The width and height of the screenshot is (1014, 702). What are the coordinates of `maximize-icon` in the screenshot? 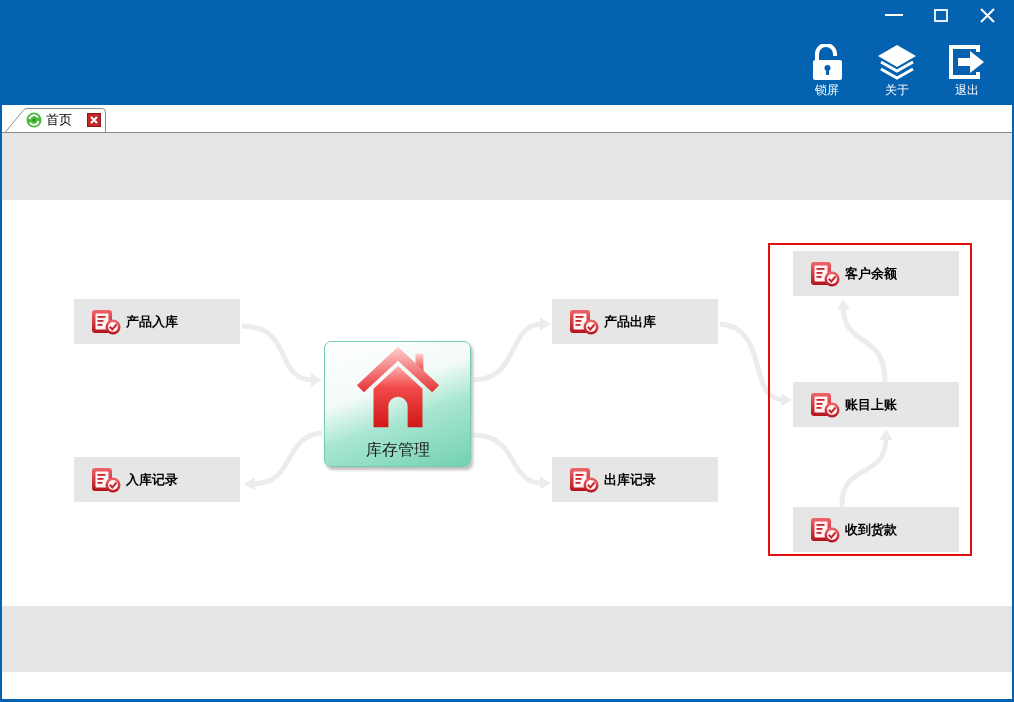 It's located at (940, 15).